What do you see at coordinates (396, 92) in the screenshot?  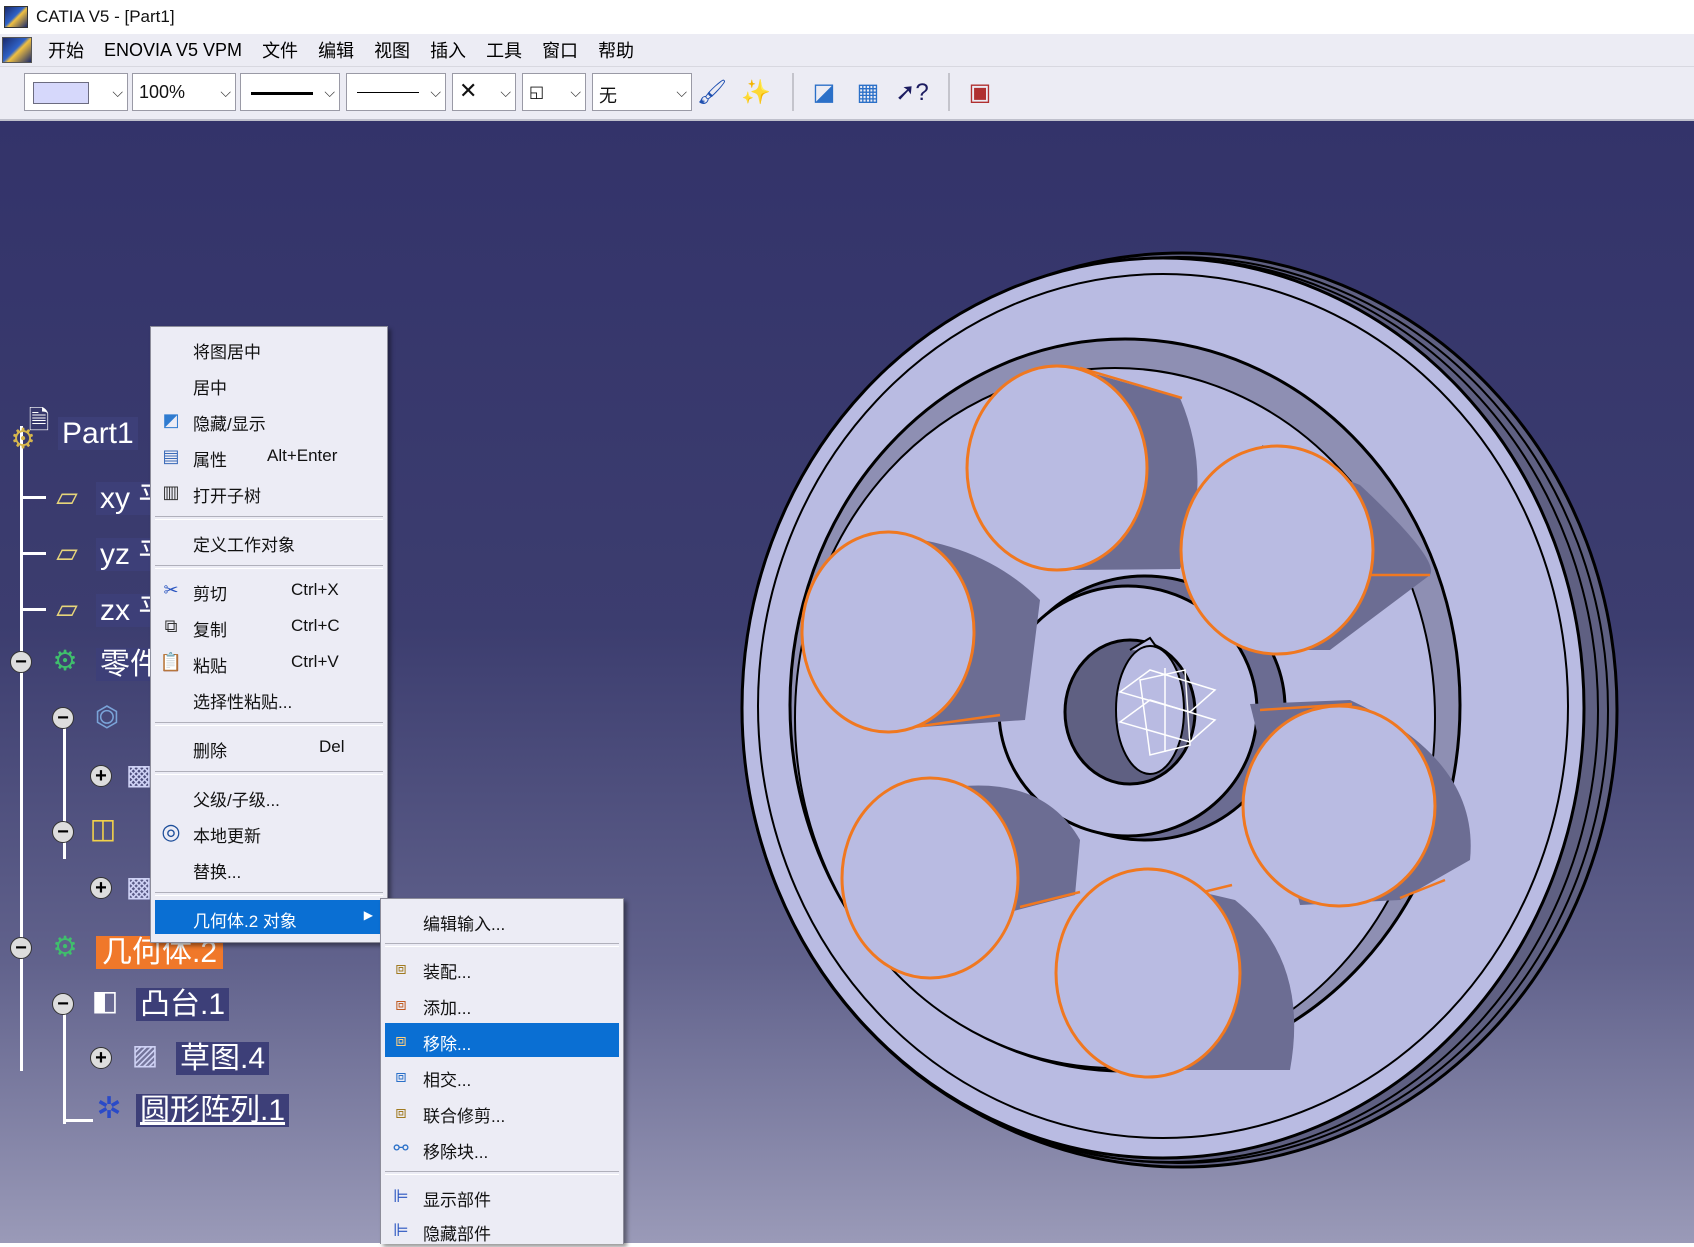 I see `line-type-combo: ⌵` at bounding box center [396, 92].